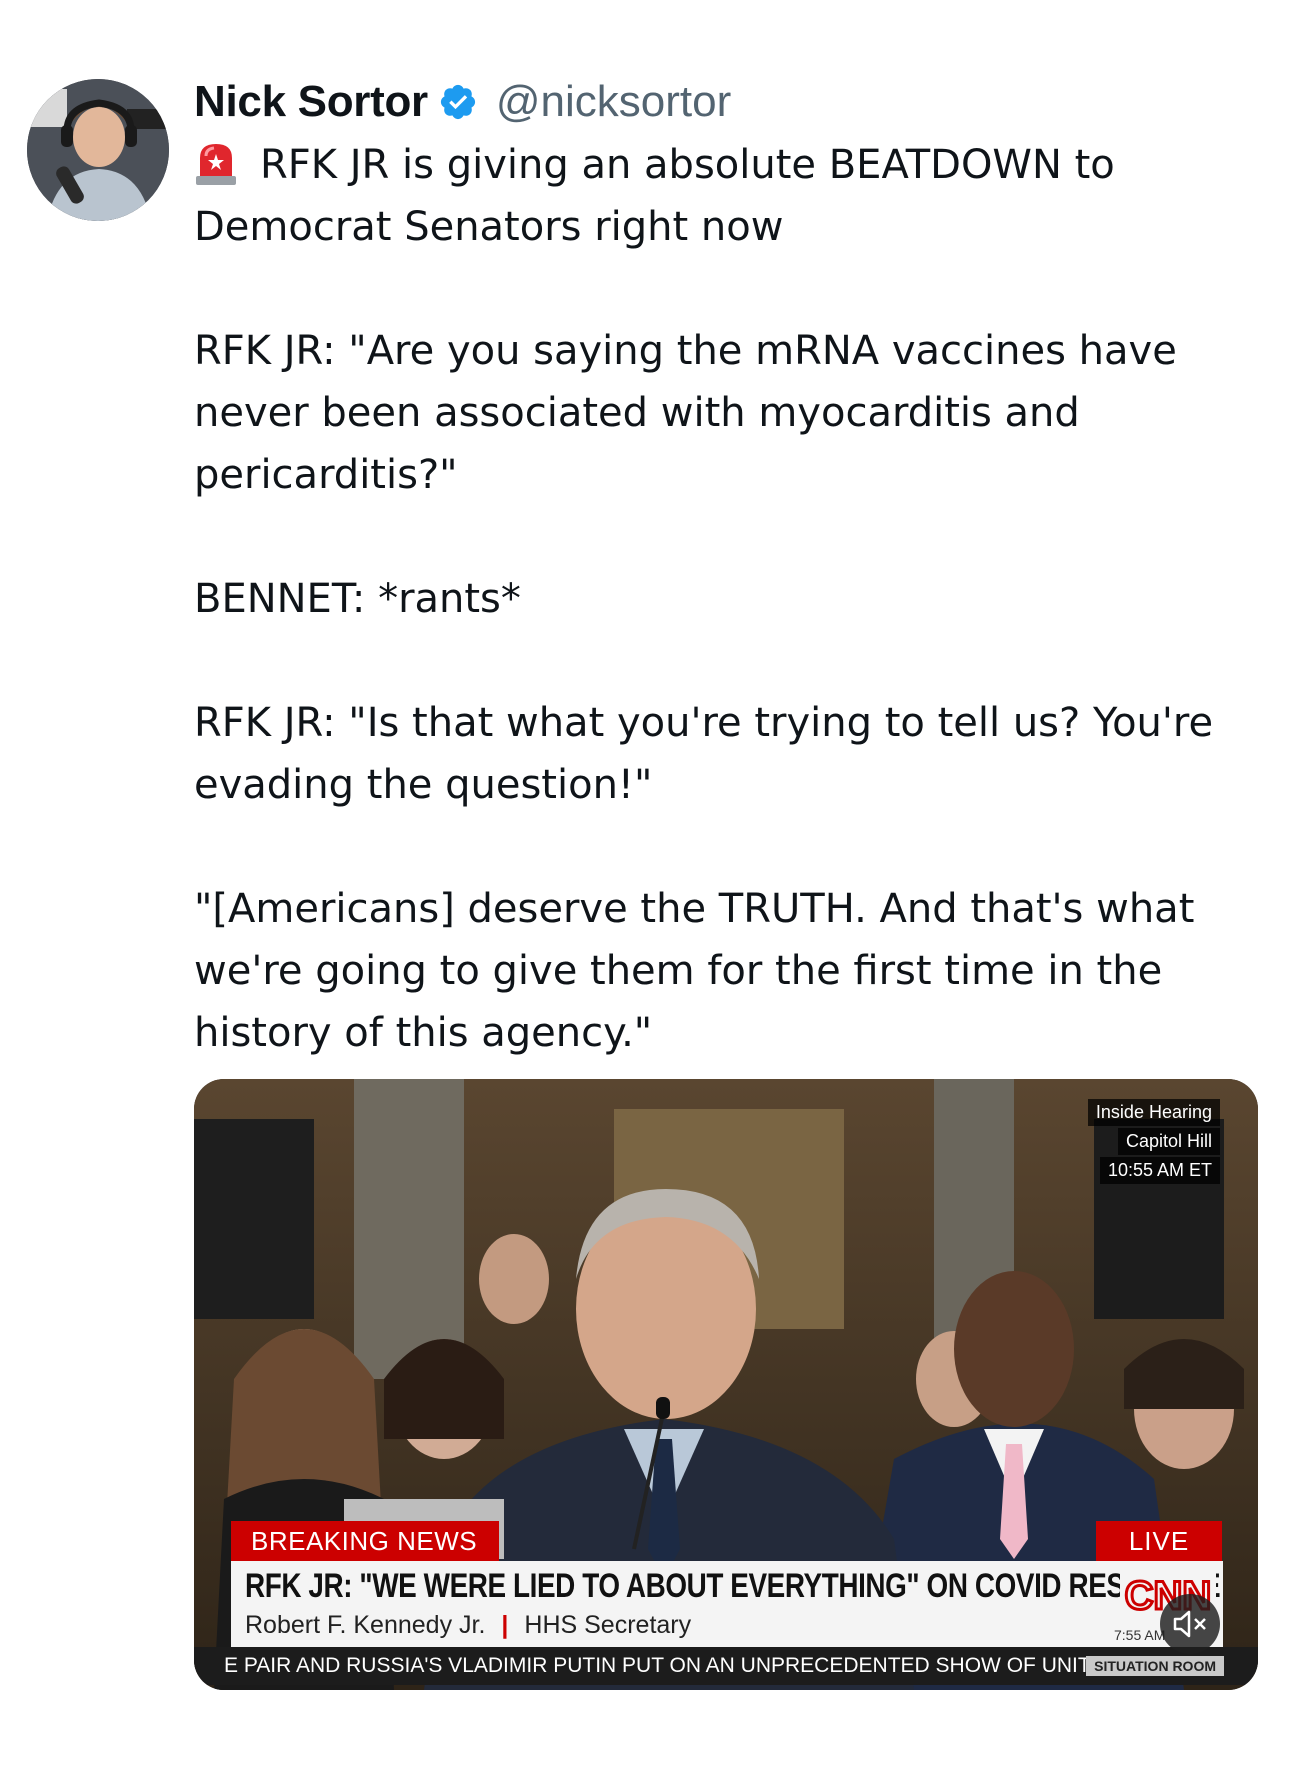  I want to click on tweet-paragraph-3: BENNET: *rants*, so click(357, 599).